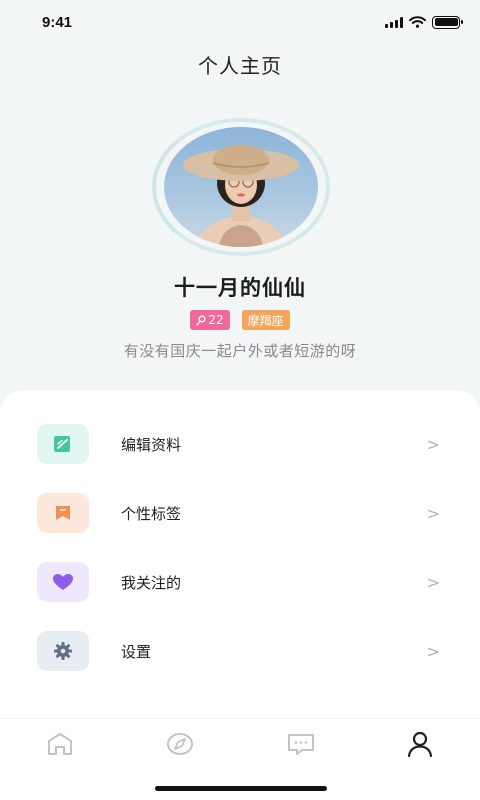 Image resolution: width=480 pixels, height=800 pixels. What do you see at coordinates (240, 513) in the screenshot?
I see `menu-item-personal-tags: 个性标签 >` at bounding box center [240, 513].